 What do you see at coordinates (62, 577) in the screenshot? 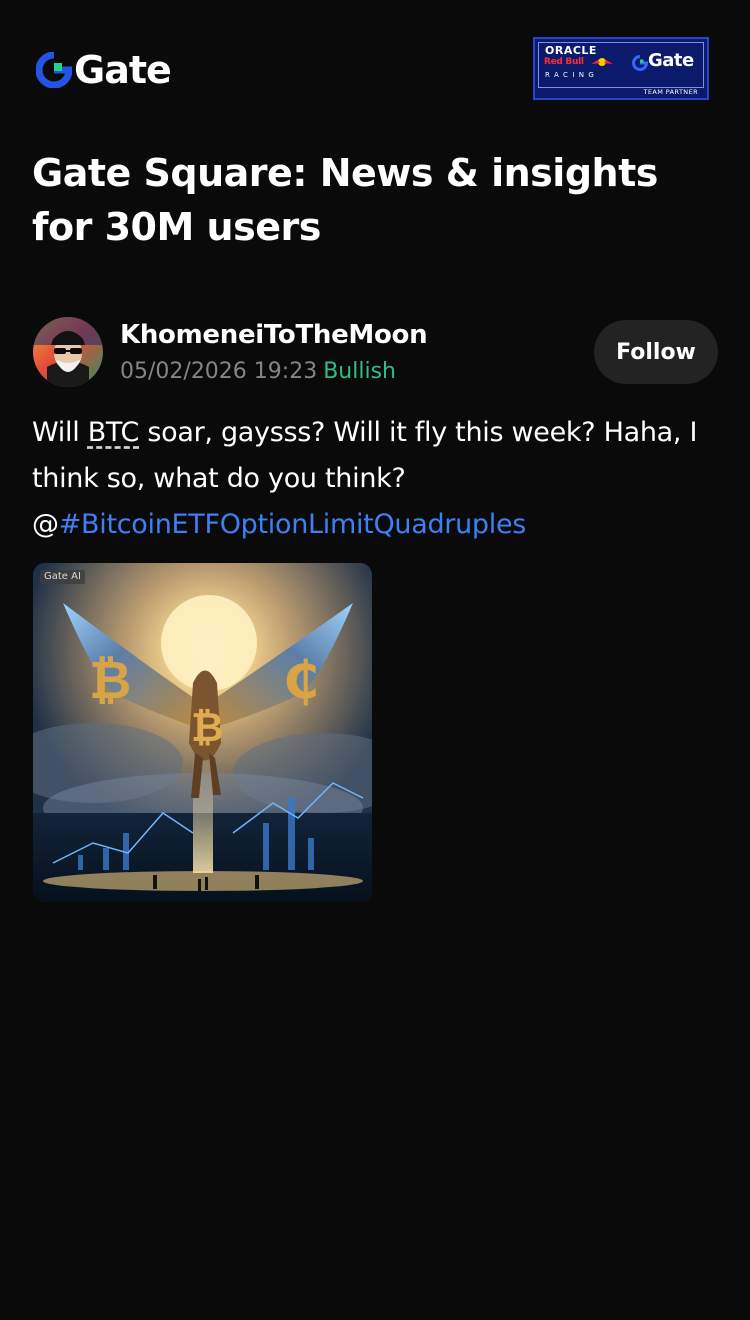
I see `ai-generated-tag: Gate AI` at bounding box center [62, 577].